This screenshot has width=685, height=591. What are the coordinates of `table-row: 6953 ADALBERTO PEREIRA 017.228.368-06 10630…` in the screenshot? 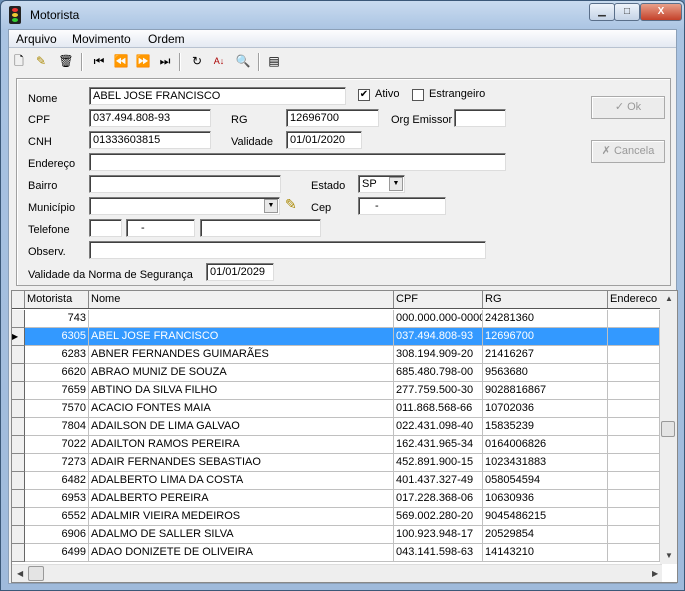 It's located at (336, 499).